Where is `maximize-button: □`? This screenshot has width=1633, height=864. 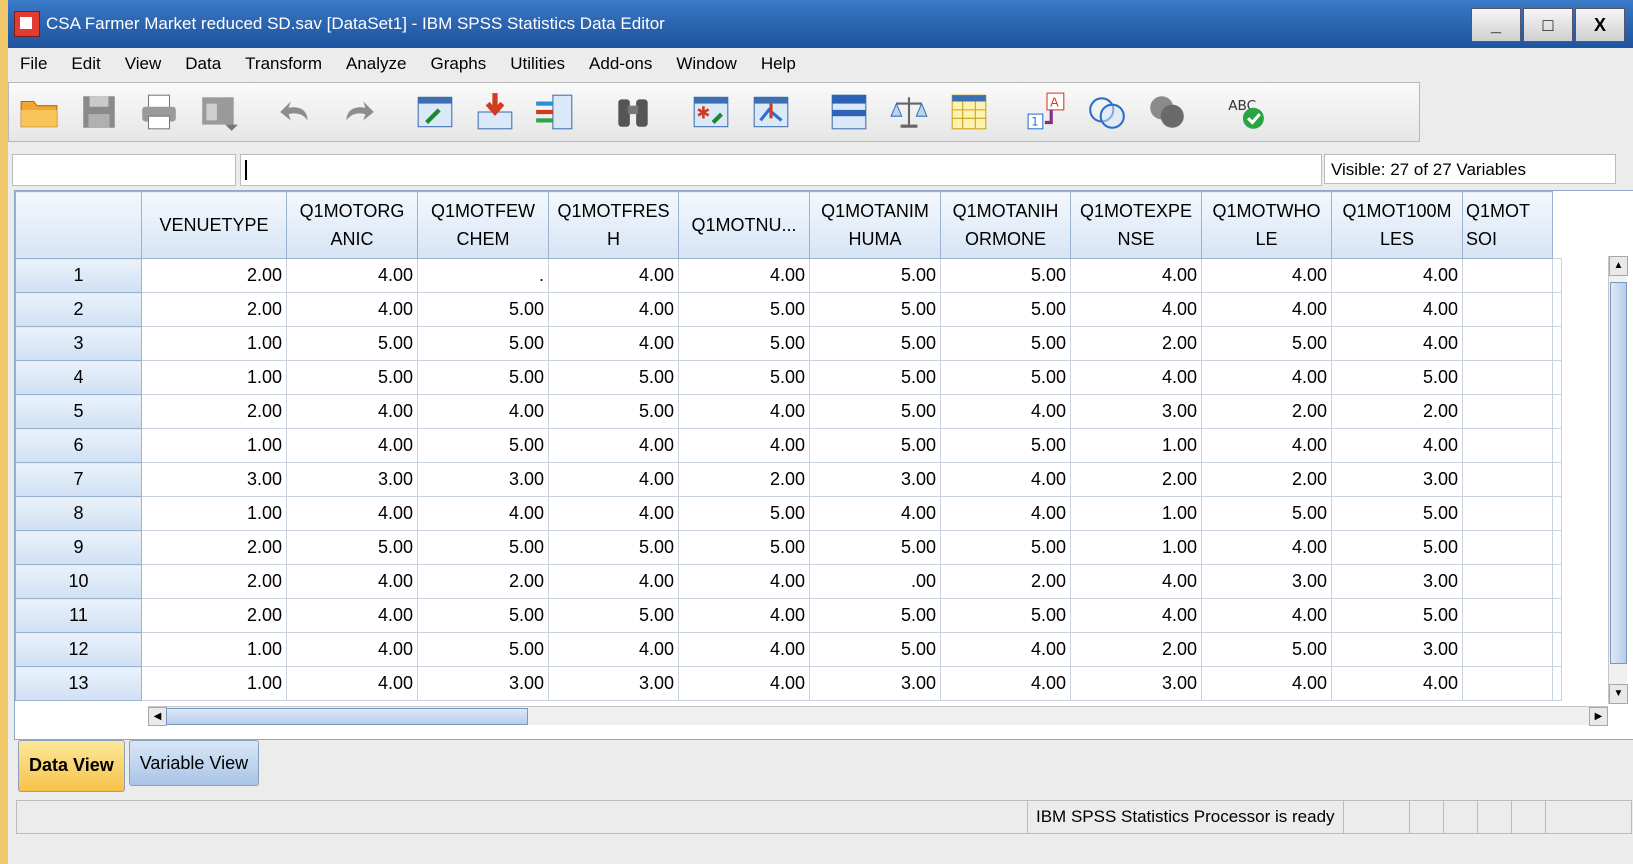
maximize-button: □ is located at coordinates (1548, 25).